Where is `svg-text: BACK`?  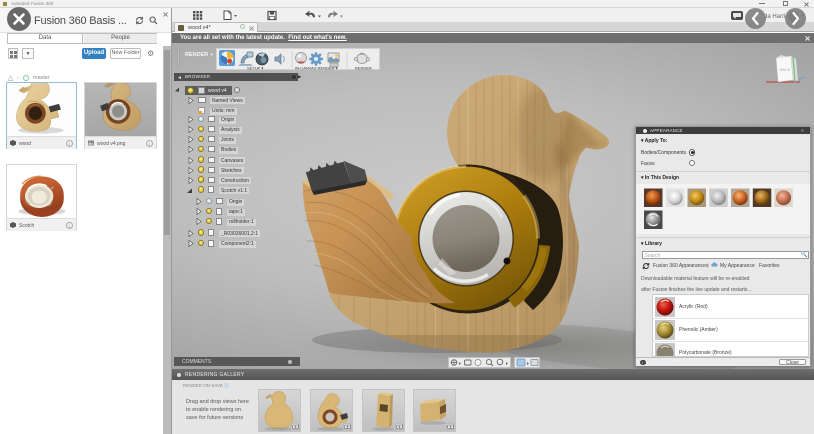 svg-text: BACK is located at coordinates (785, 70).